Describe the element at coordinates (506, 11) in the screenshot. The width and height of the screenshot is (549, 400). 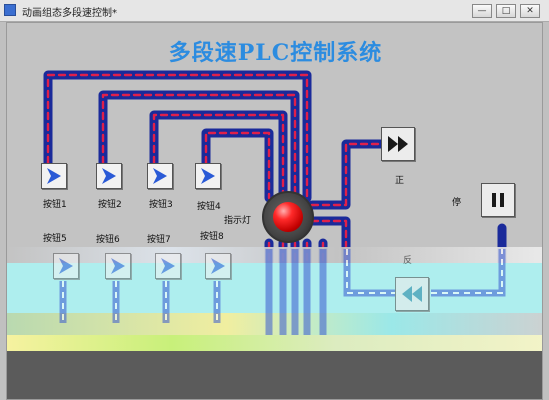
I see `maximize-button: □` at that location.